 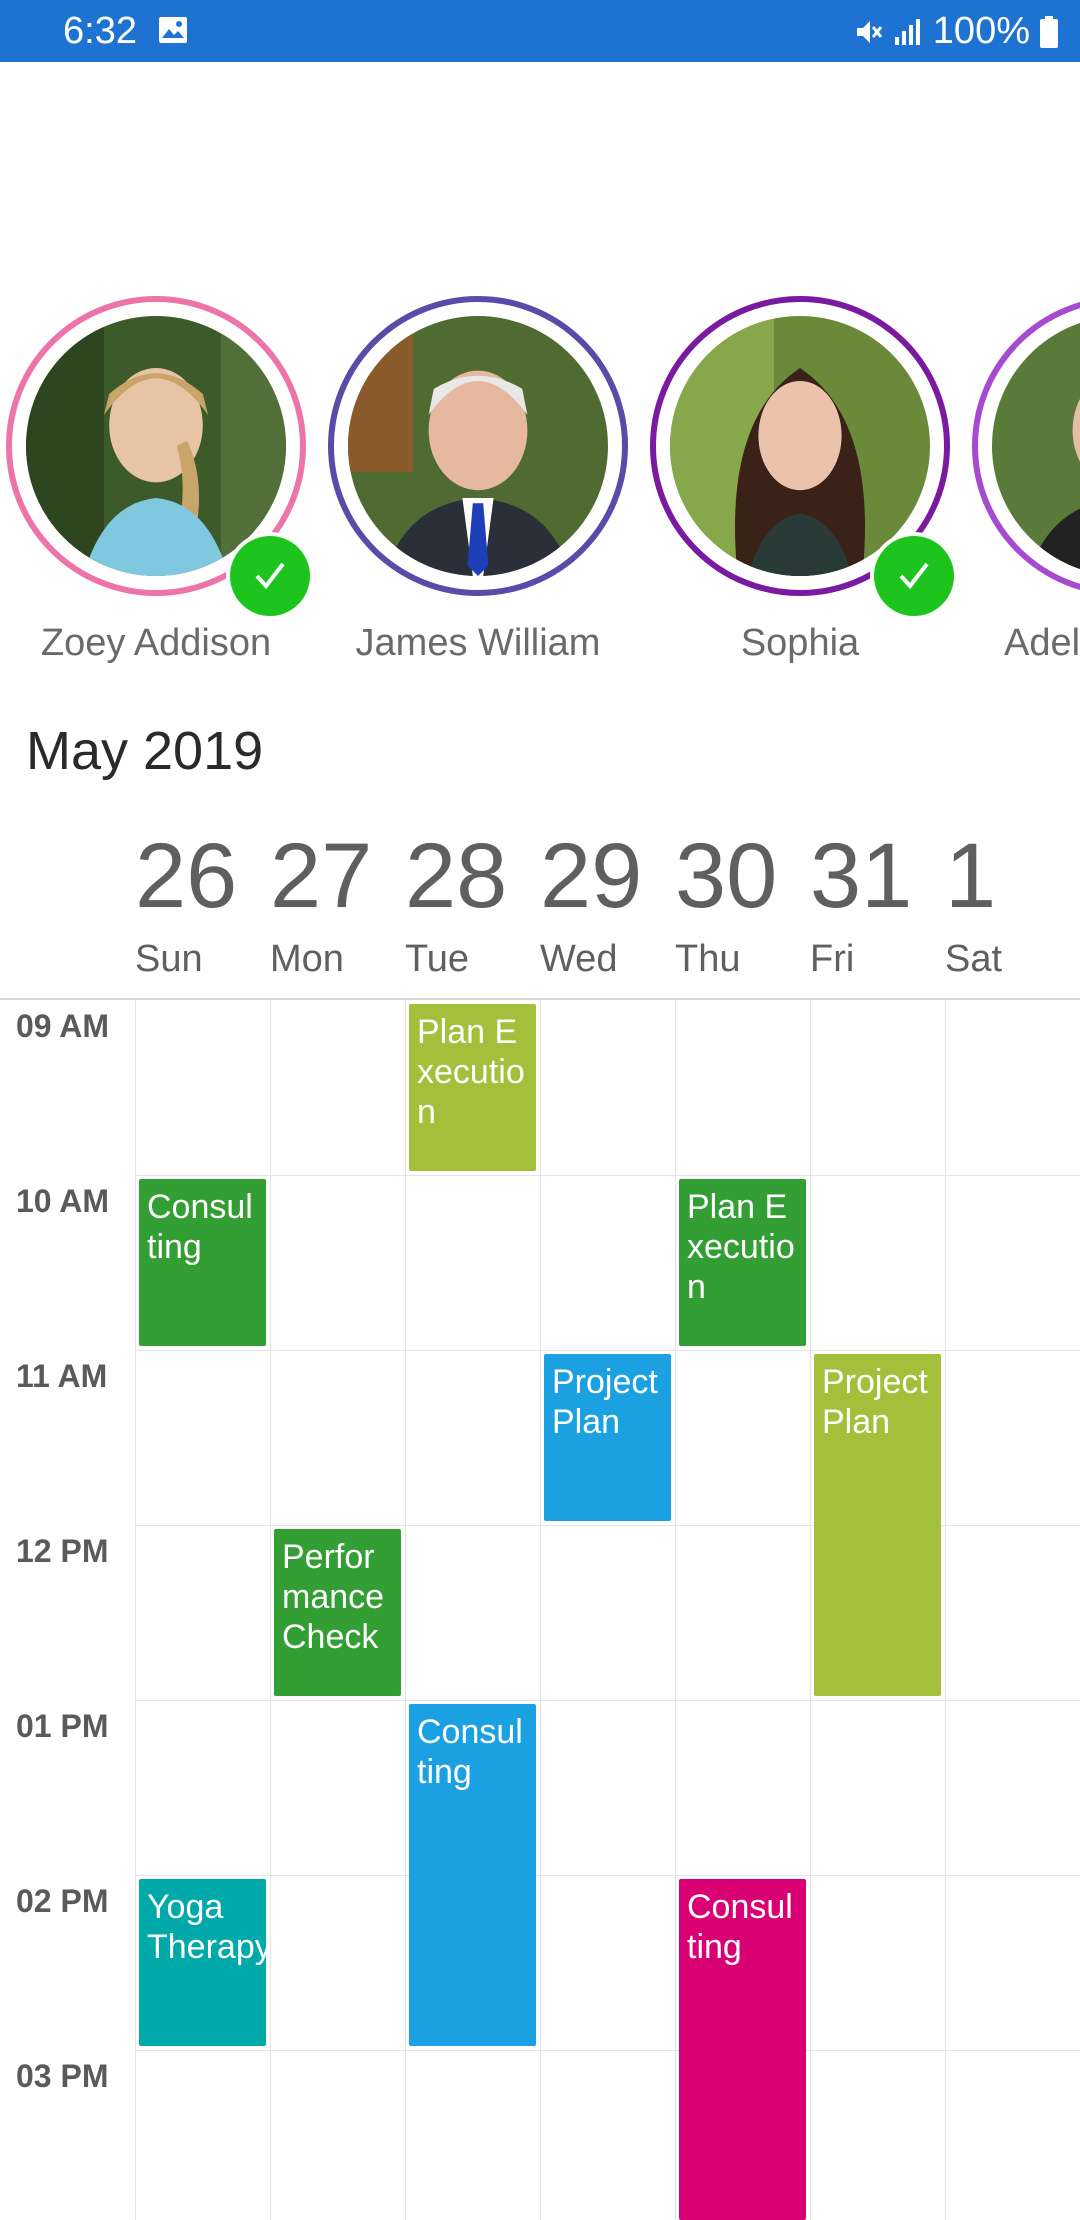 I want to click on resource-adel: Adel, so click(x=1023, y=486).